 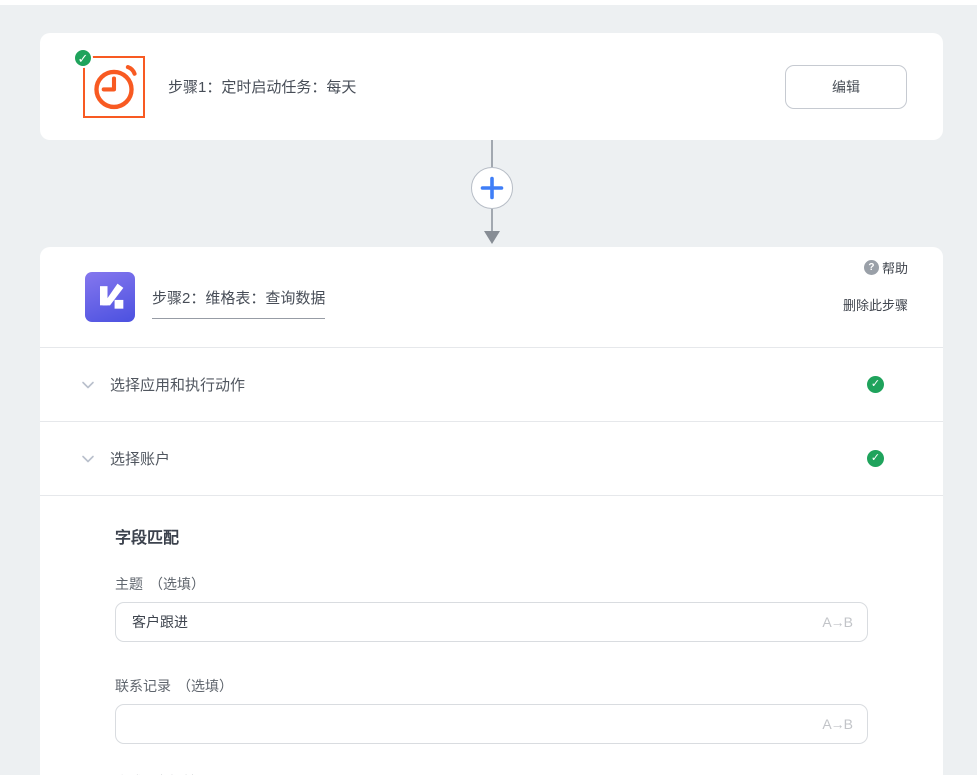 I want to click on contact-record-field, so click(x=491, y=724).